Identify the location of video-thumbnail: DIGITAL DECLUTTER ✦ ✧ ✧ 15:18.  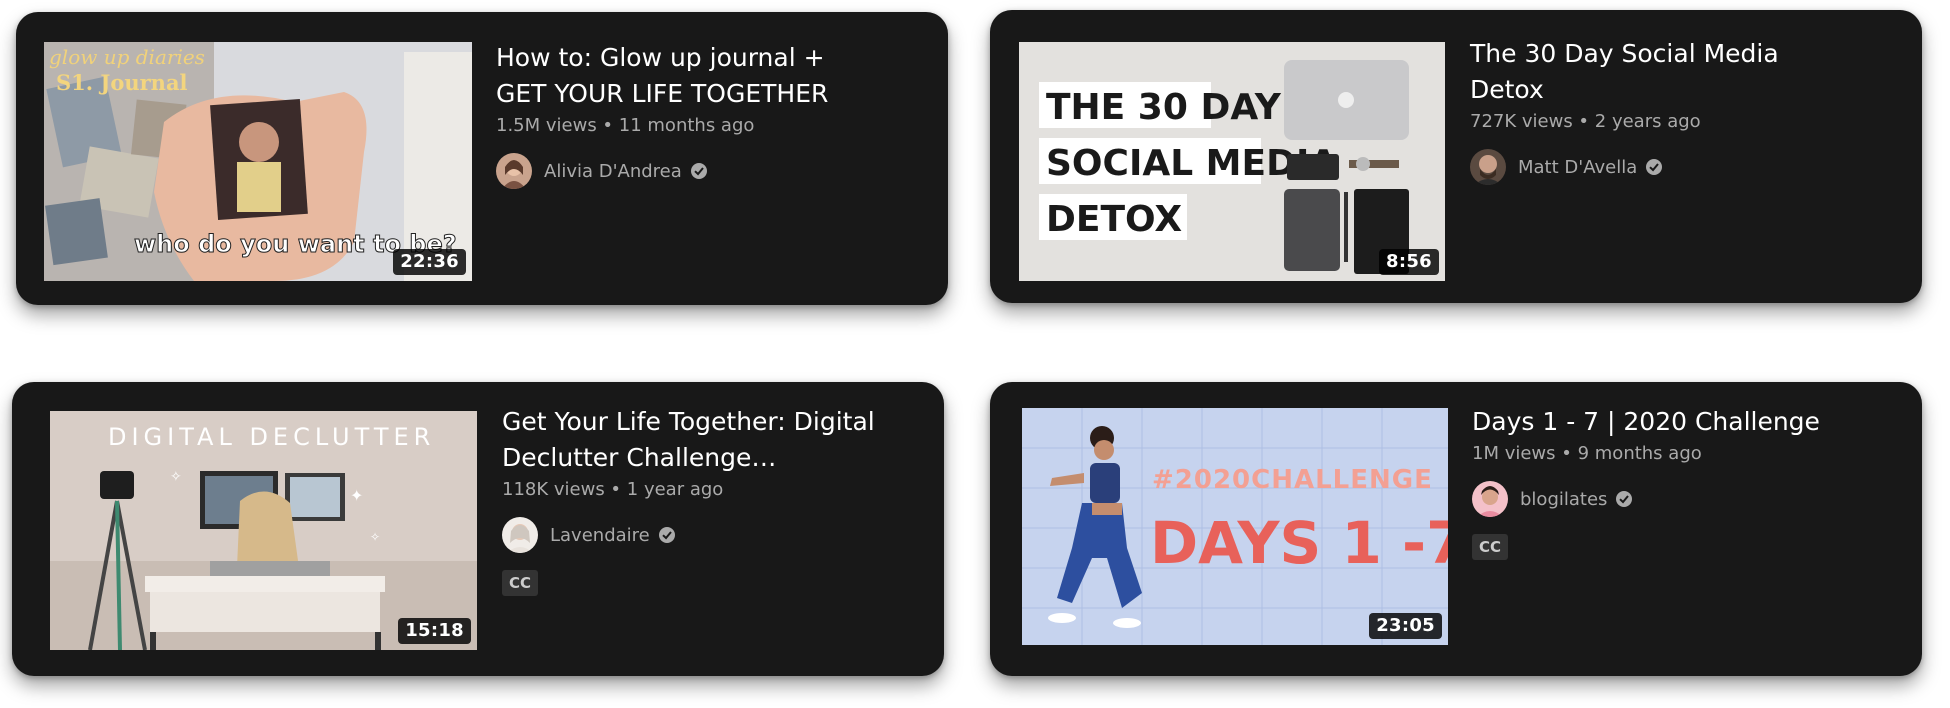
(263, 530).